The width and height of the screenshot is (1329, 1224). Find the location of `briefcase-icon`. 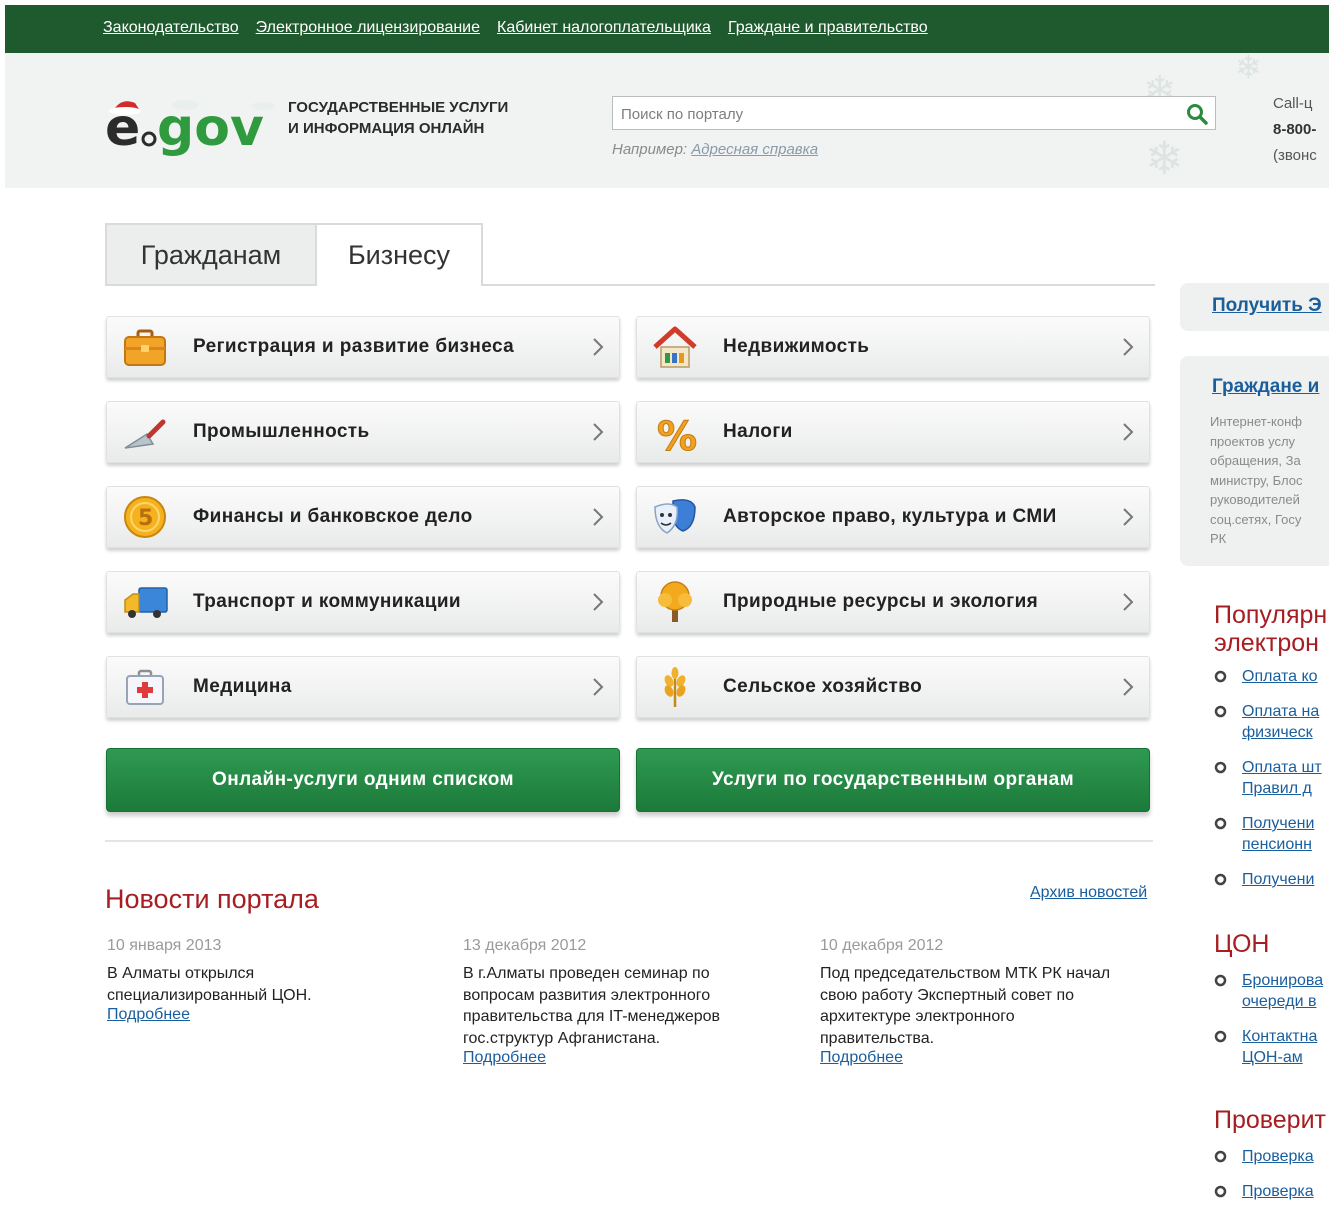

briefcase-icon is located at coordinates (145, 347).